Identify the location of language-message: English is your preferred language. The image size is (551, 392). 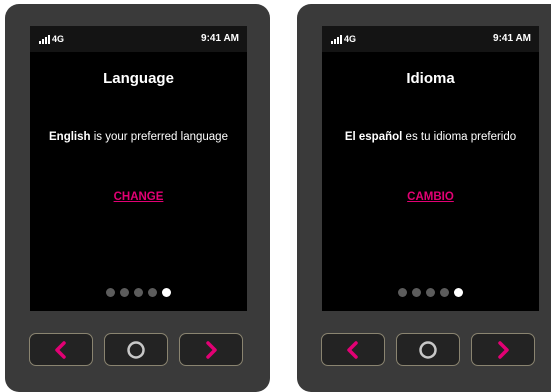
(138, 137).